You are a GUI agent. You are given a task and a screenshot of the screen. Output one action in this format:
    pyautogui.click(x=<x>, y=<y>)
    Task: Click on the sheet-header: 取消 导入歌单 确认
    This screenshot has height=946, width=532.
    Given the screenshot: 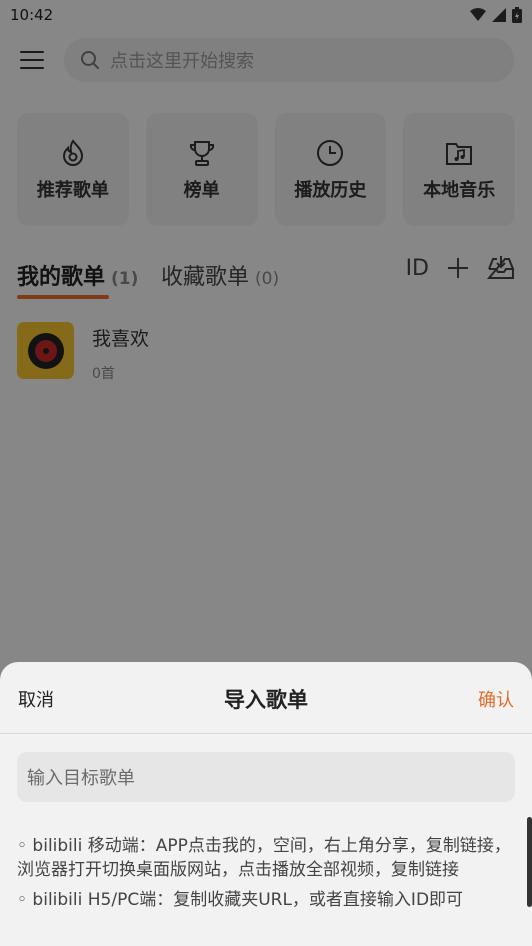 What is the action you would take?
    pyautogui.click(x=266, y=698)
    